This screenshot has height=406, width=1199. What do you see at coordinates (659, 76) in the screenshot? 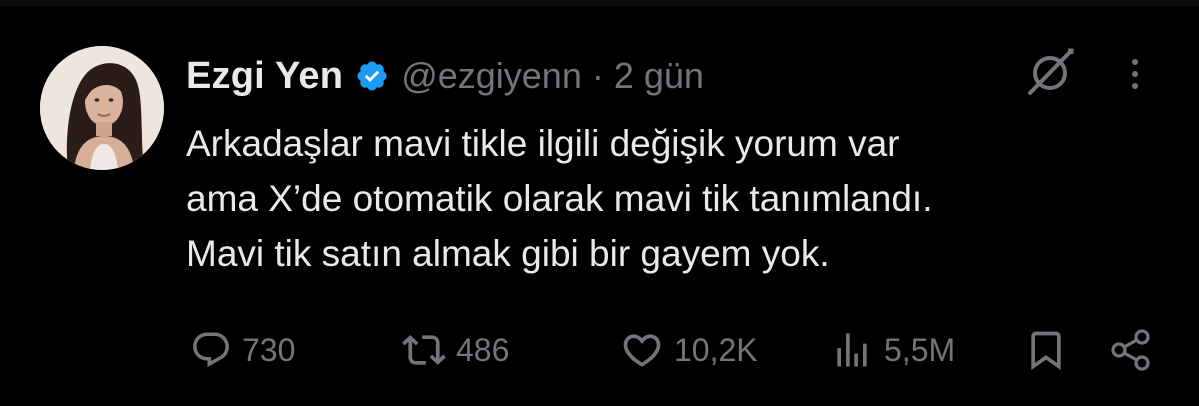
I see `timestamp: 2 gün` at bounding box center [659, 76].